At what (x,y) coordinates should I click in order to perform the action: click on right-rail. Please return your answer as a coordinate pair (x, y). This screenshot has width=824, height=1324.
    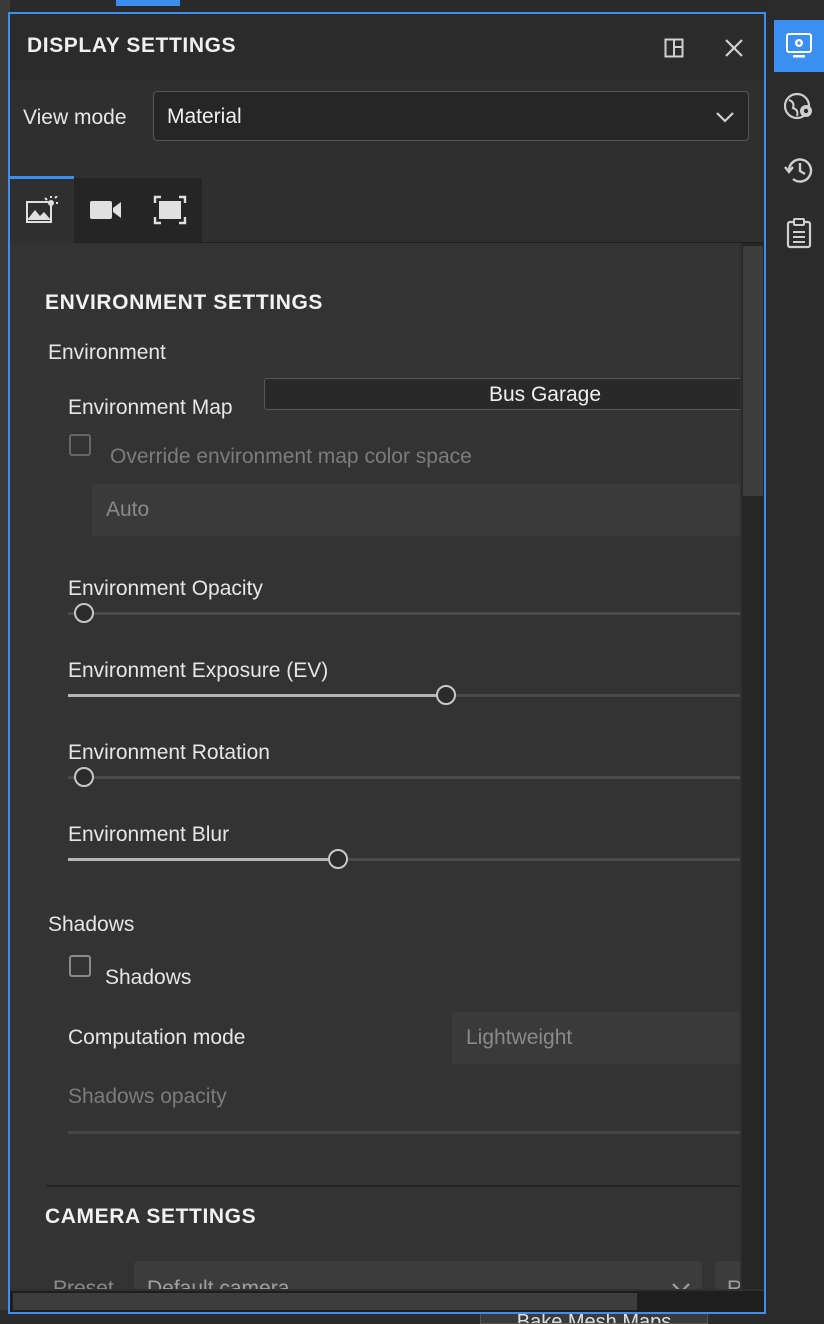
    Looking at the image, I should click on (796, 661).